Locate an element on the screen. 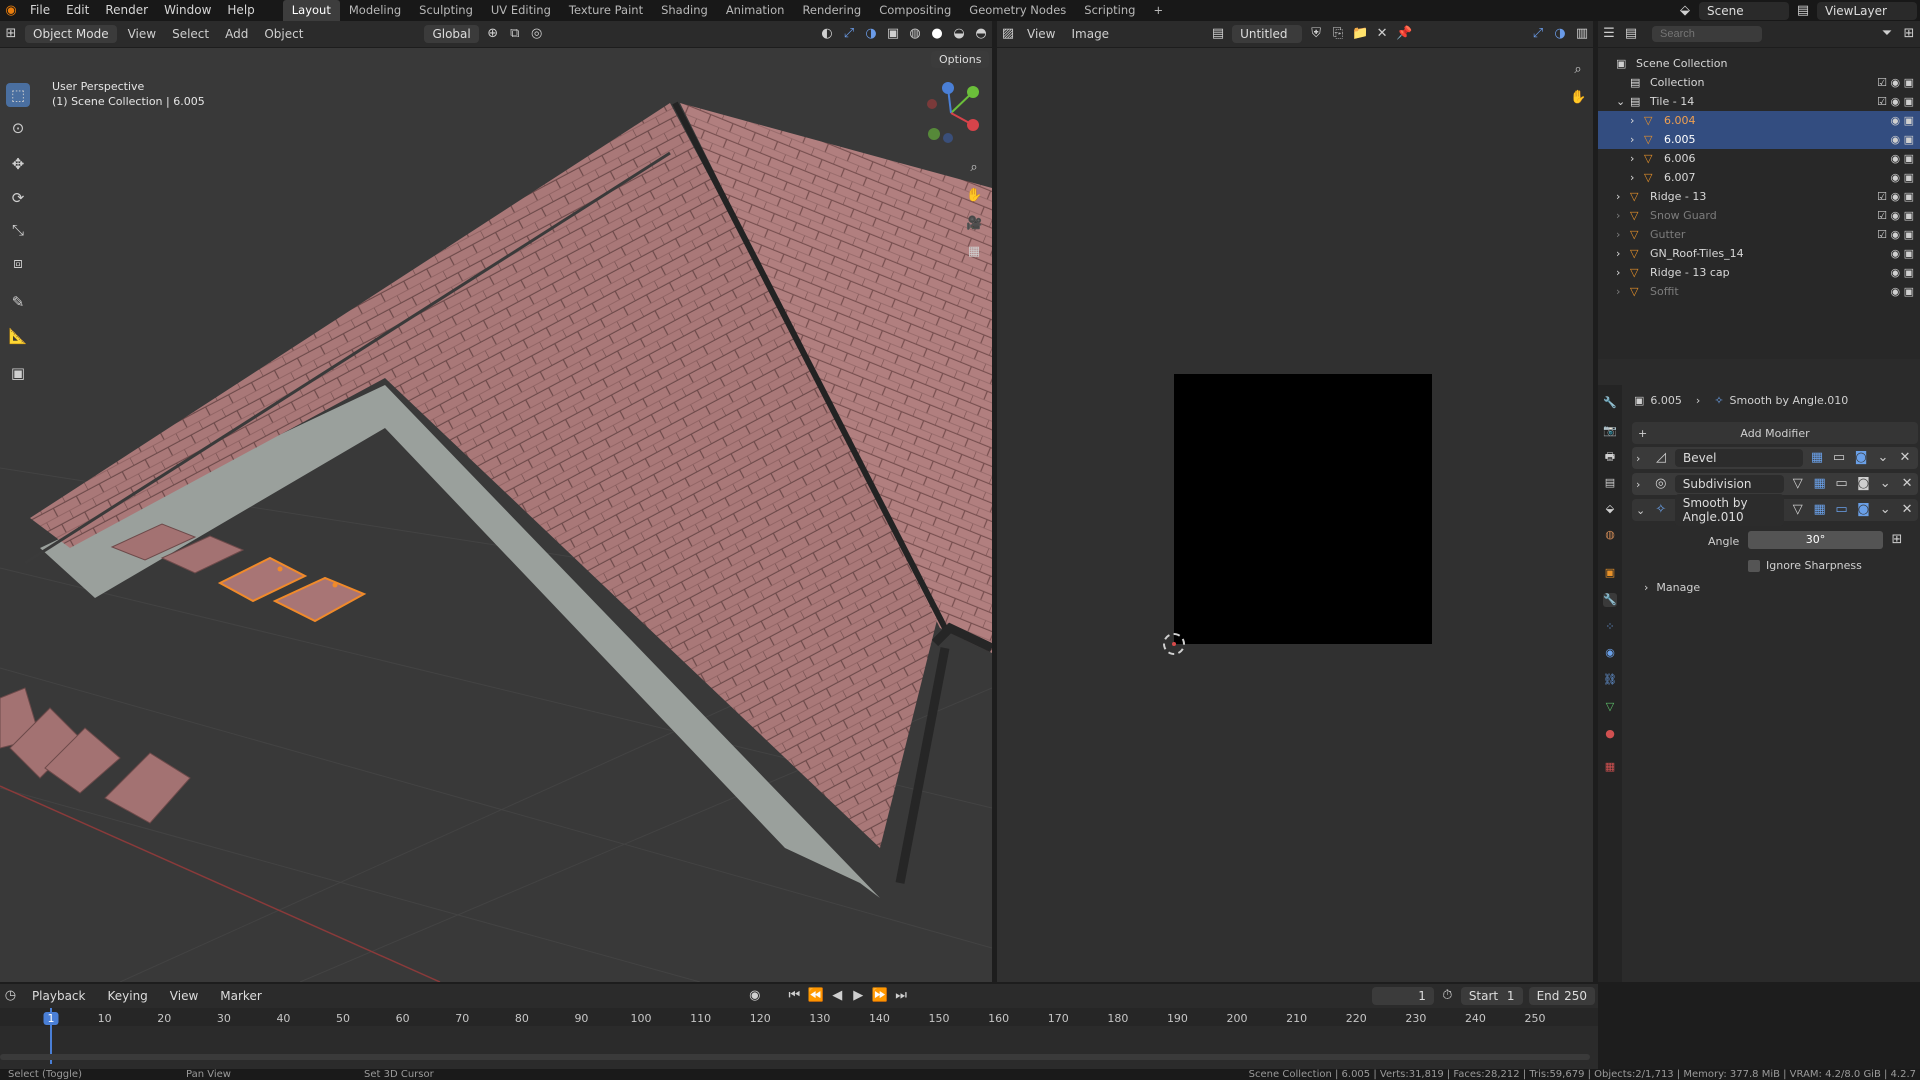 The height and width of the screenshot is (1080, 1920). menu-render: Render is located at coordinates (126, 10).